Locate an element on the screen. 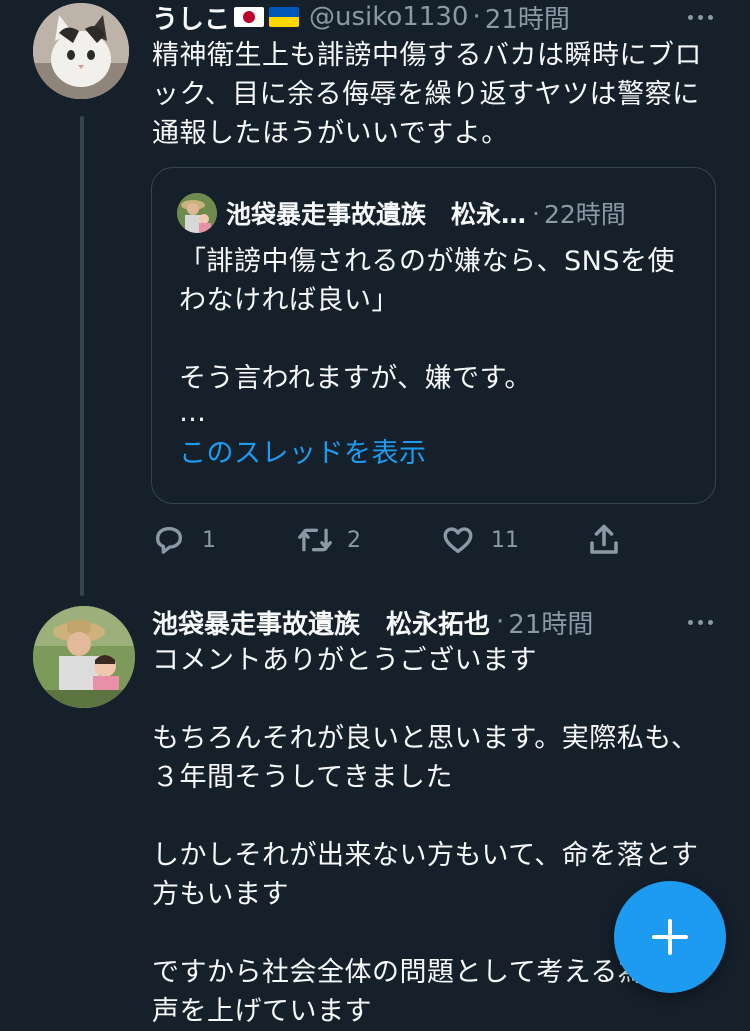 The image size is (750, 1031). tweet2-body-line: しかしそれが出来ない方もいて、命を落とす is located at coordinates (425, 855).